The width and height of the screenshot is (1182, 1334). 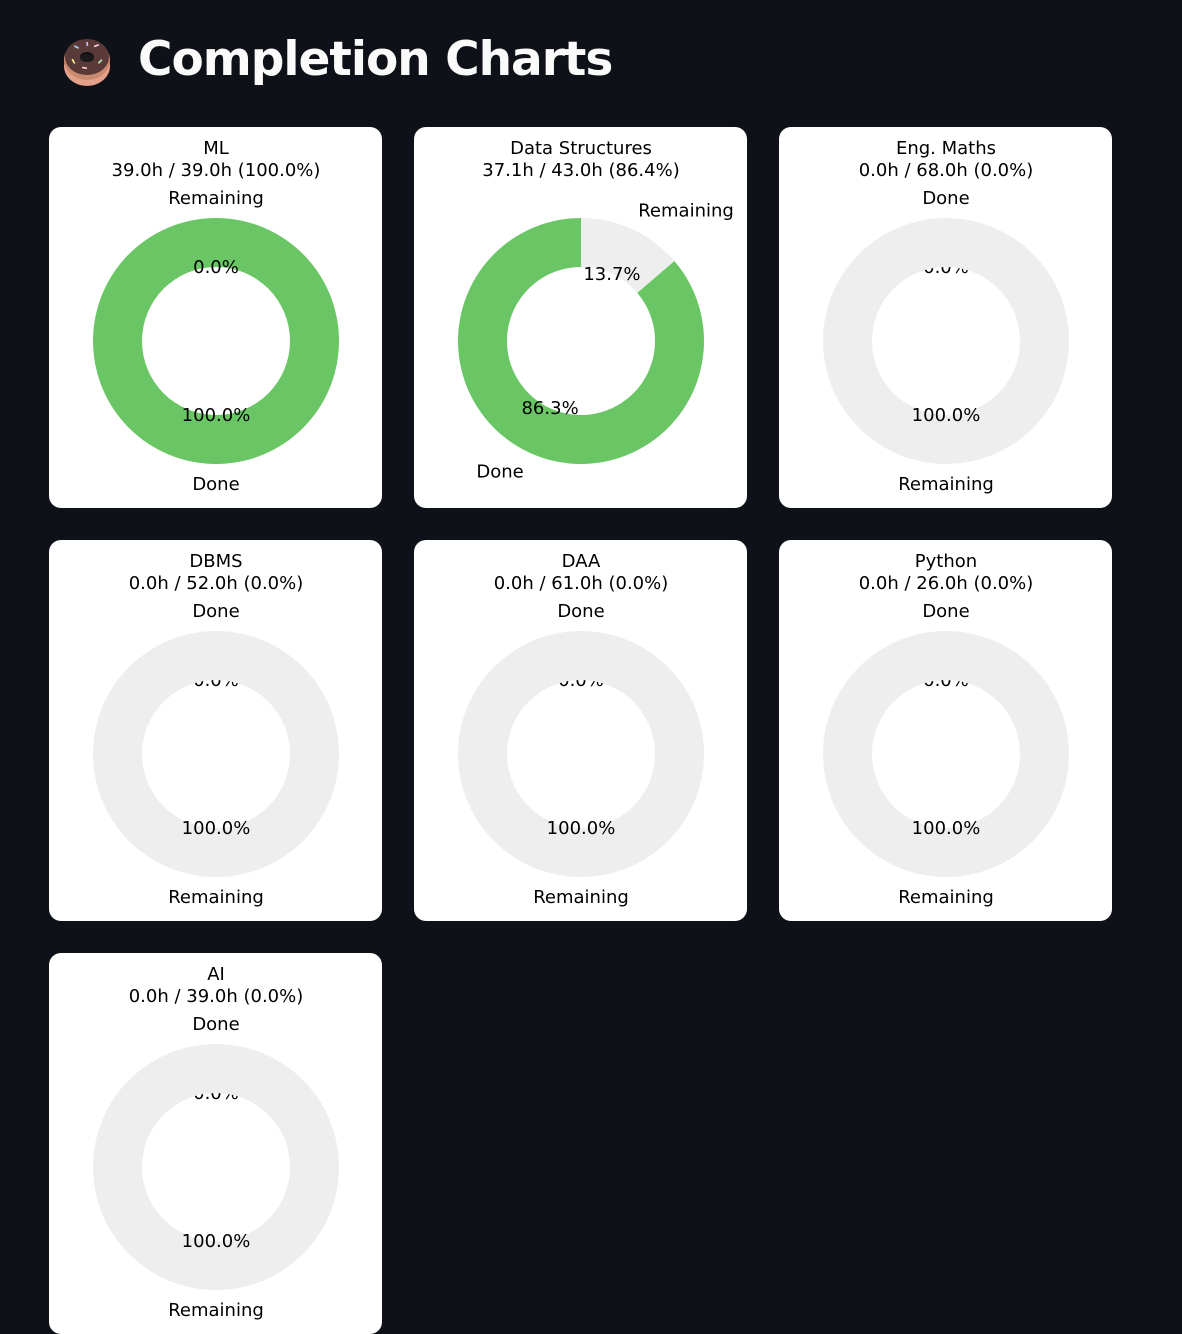 I want to click on chart-subtitle: 0.0h / 68.0h (0.0%), so click(x=946, y=170).